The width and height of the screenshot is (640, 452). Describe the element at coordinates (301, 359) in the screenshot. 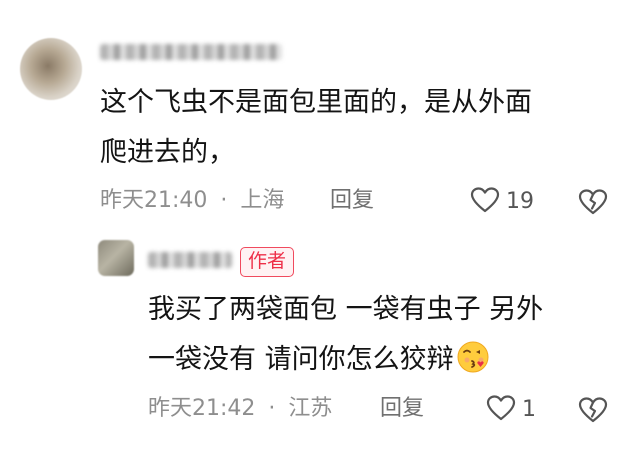

I see `comment-text-segment: 一袋没有 请问你怎么狡辩` at that location.